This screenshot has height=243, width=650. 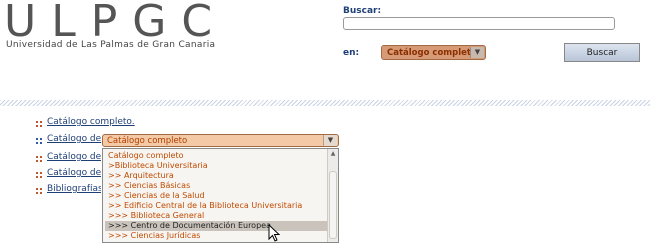 I want to click on scrollbar-thumb, so click(x=333, y=205).